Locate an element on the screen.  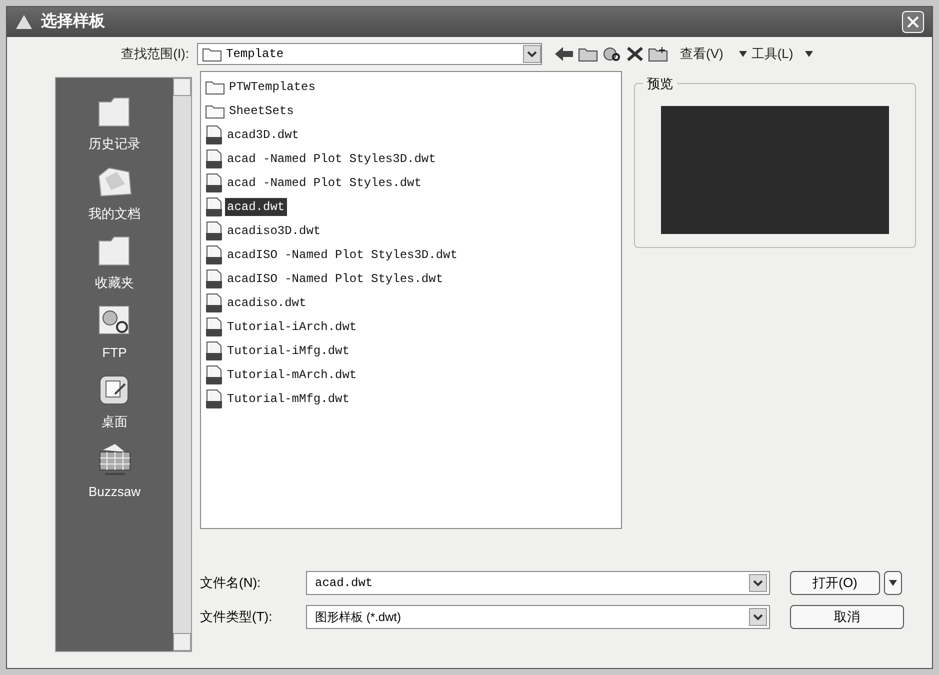
file-item: PTWTemplates is located at coordinates (411, 86).